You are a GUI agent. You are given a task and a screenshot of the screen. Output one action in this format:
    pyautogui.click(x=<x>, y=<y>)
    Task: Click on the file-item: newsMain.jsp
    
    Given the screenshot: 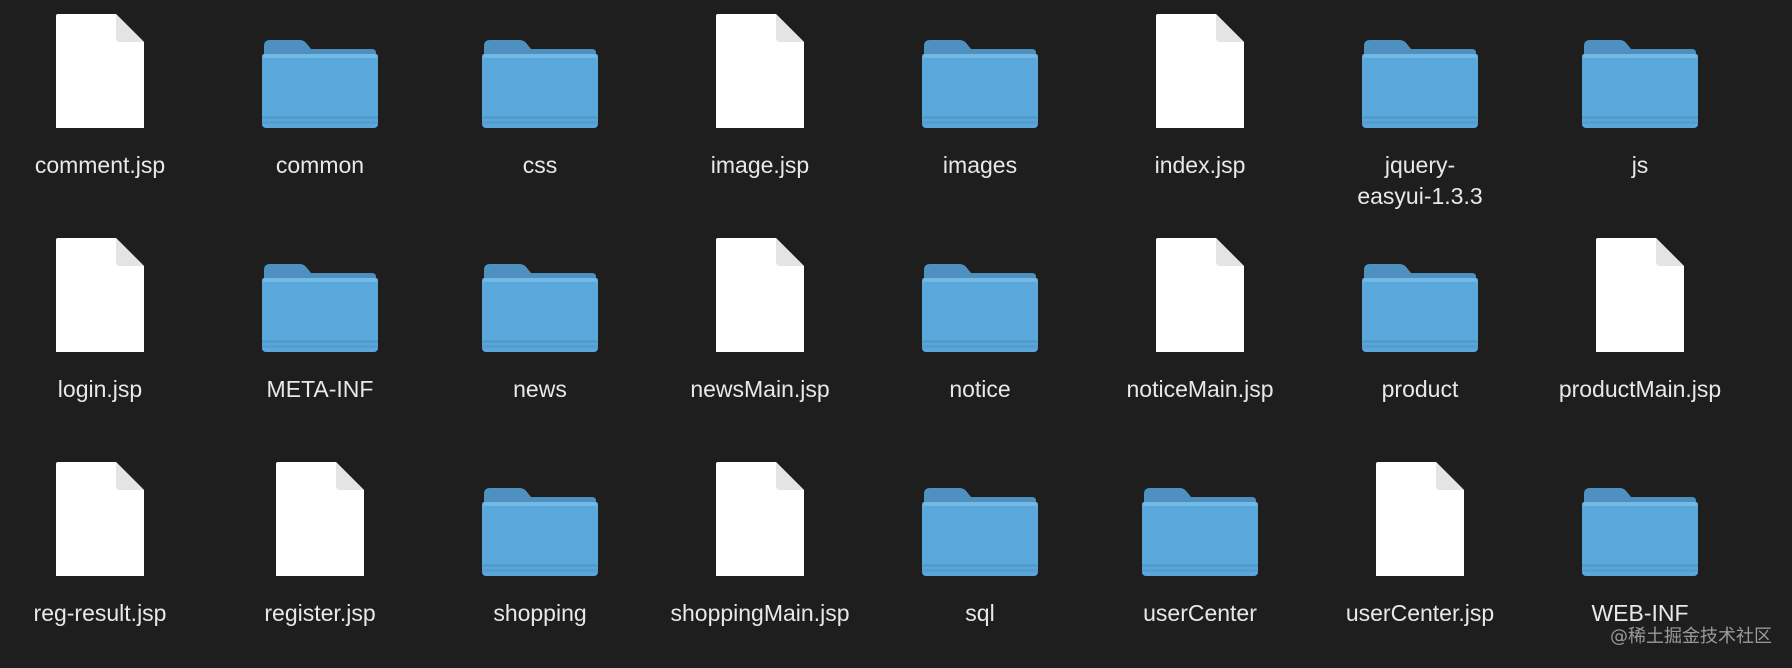 What is the action you would take?
    pyautogui.click(x=760, y=314)
    